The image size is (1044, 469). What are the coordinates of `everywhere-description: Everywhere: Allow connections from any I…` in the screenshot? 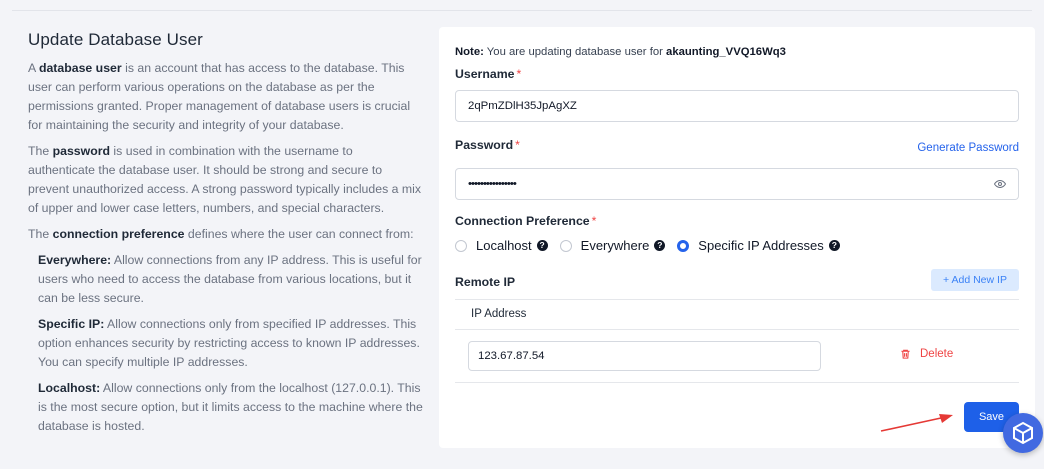 It's located at (230, 279).